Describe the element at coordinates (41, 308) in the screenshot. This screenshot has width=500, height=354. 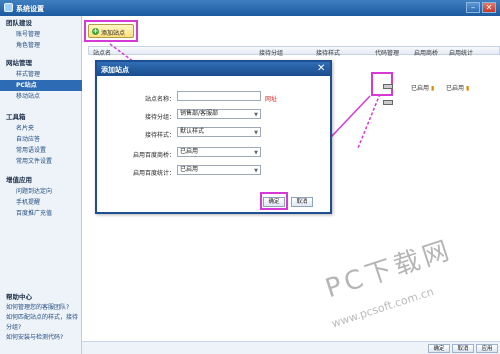
I see `help-link-team: 如何管理您的客服团队?` at that location.